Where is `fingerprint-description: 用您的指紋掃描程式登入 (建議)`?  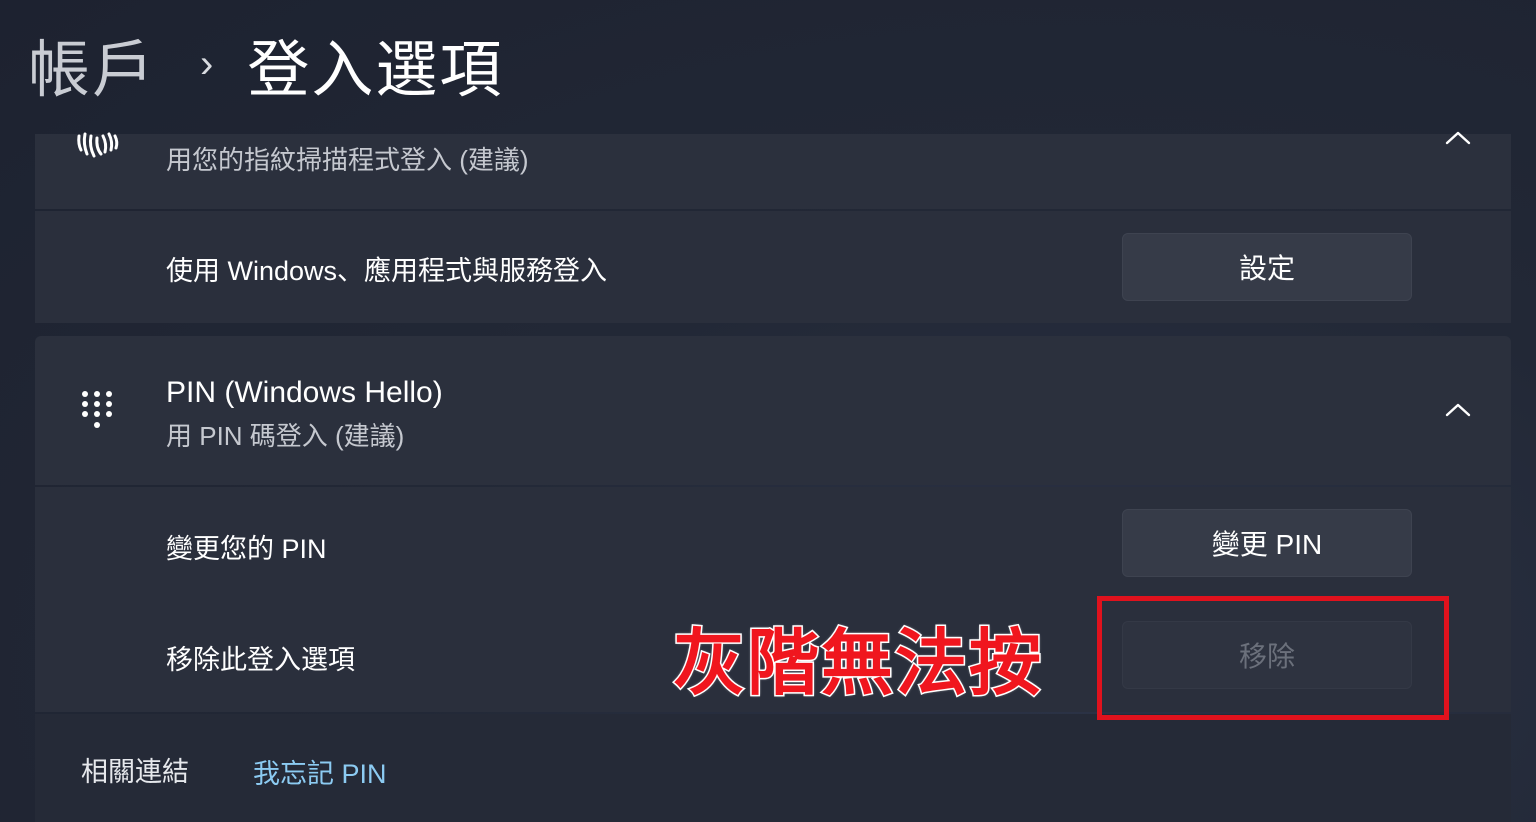 fingerprint-description: 用您的指紋掃描程式登入 (建議) is located at coordinates (347, 160).